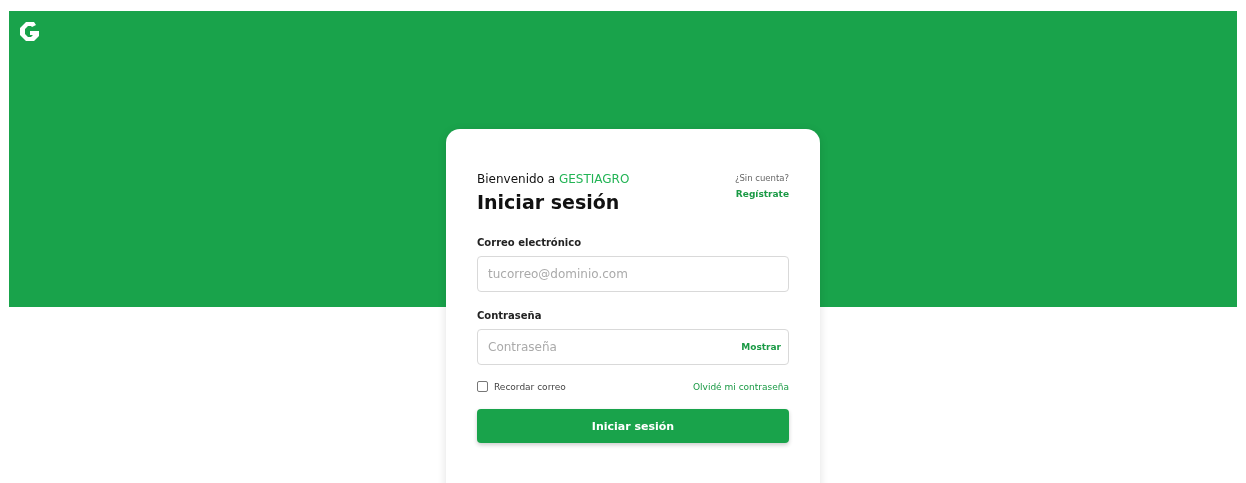  What do you see at coordinates (741, 386) in the screenshot?
I see `forgot-password-link: Olvidé mi contraseña` at bounding box center [741, 386].